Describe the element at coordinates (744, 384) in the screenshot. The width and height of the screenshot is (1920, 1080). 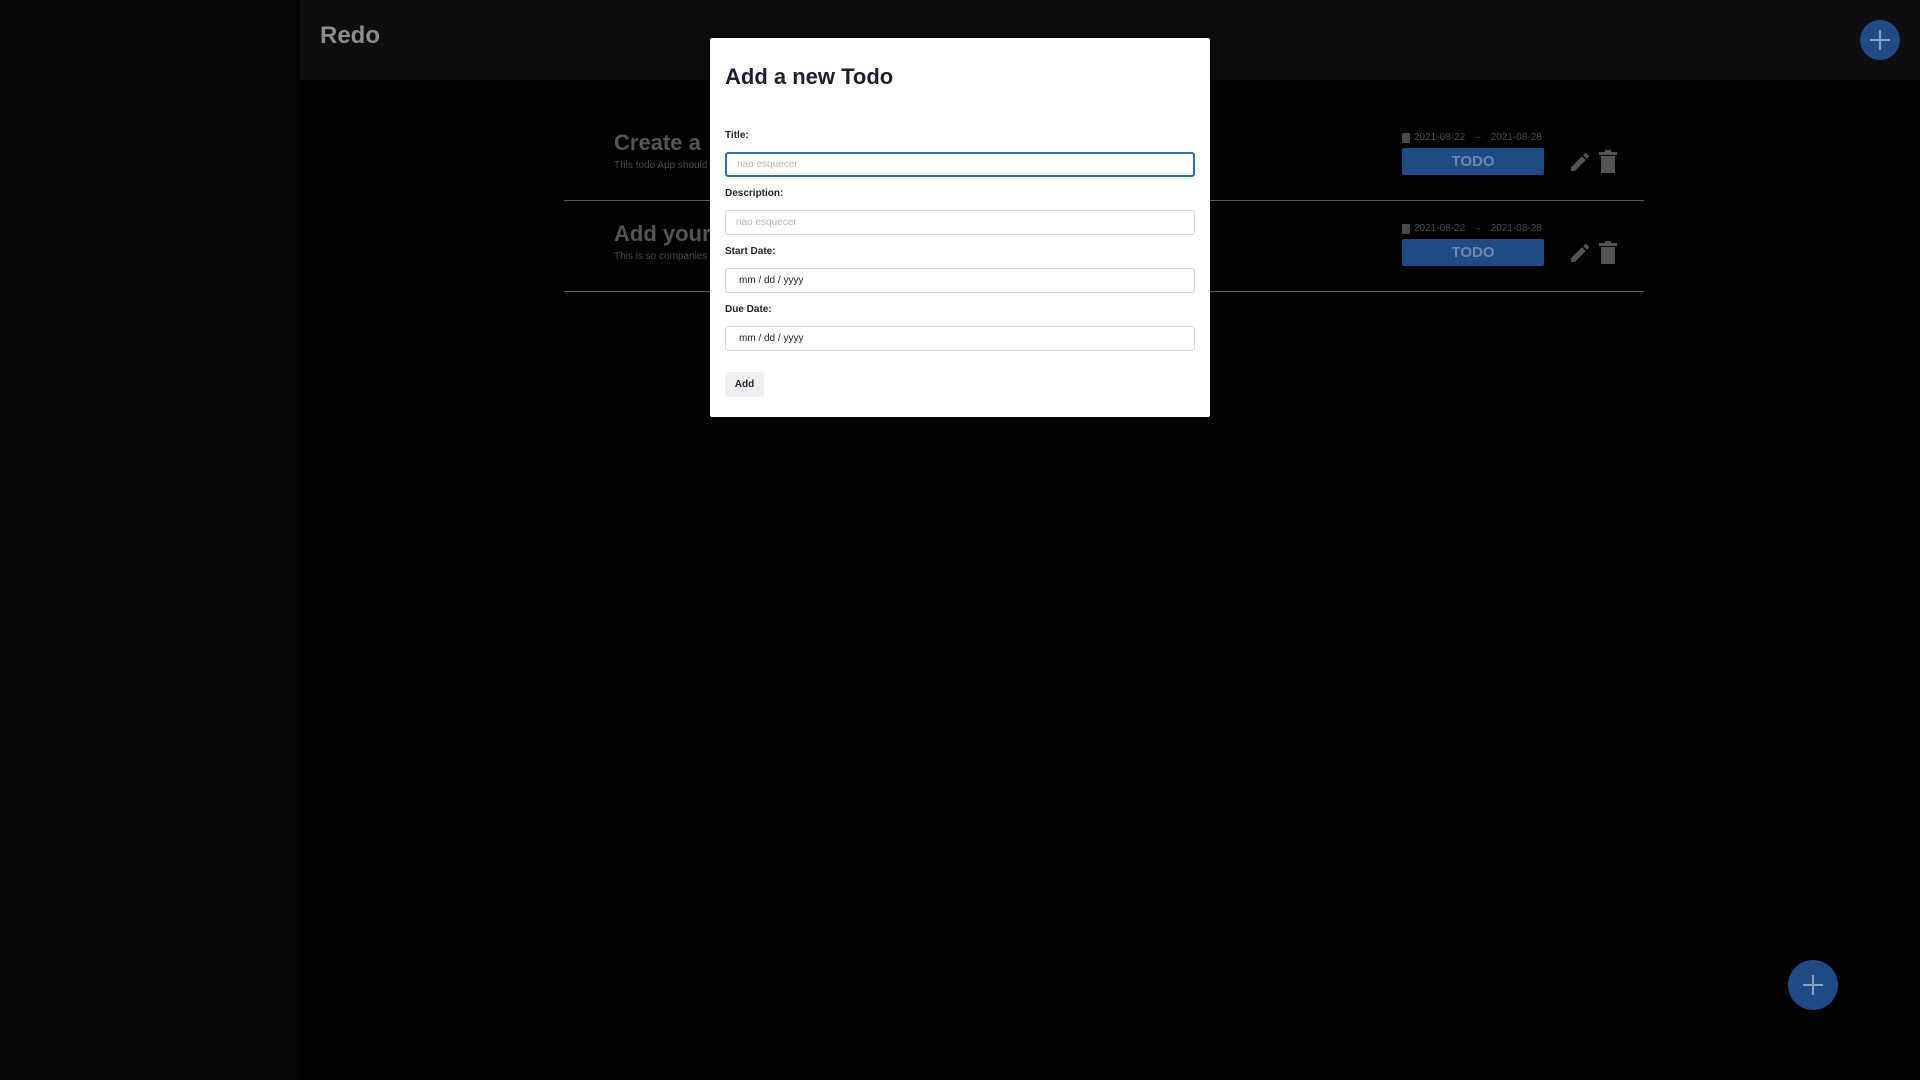
I see `add-button: Add` at that location.